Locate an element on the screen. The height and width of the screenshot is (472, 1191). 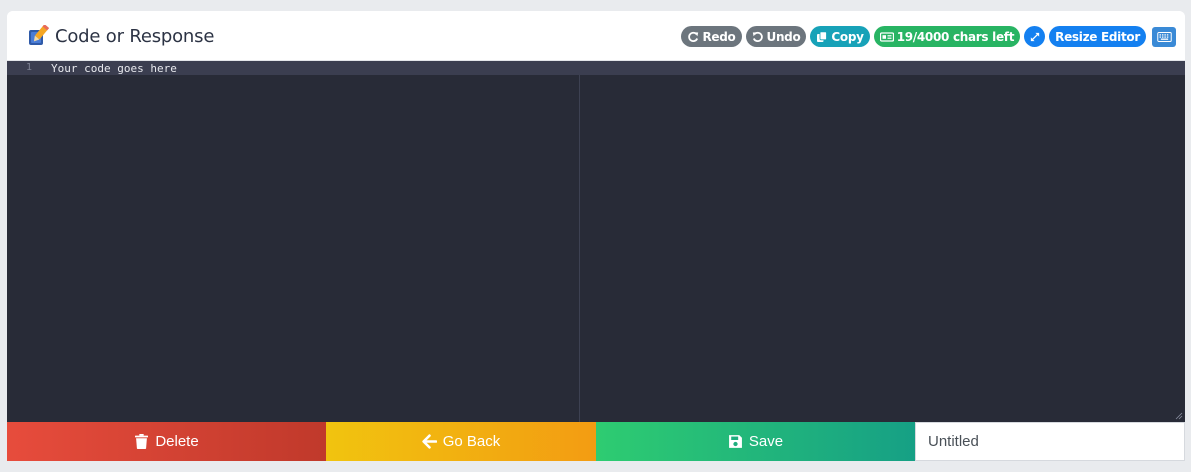
header-title-group: Code or Response is located at coordinates (120, 36).